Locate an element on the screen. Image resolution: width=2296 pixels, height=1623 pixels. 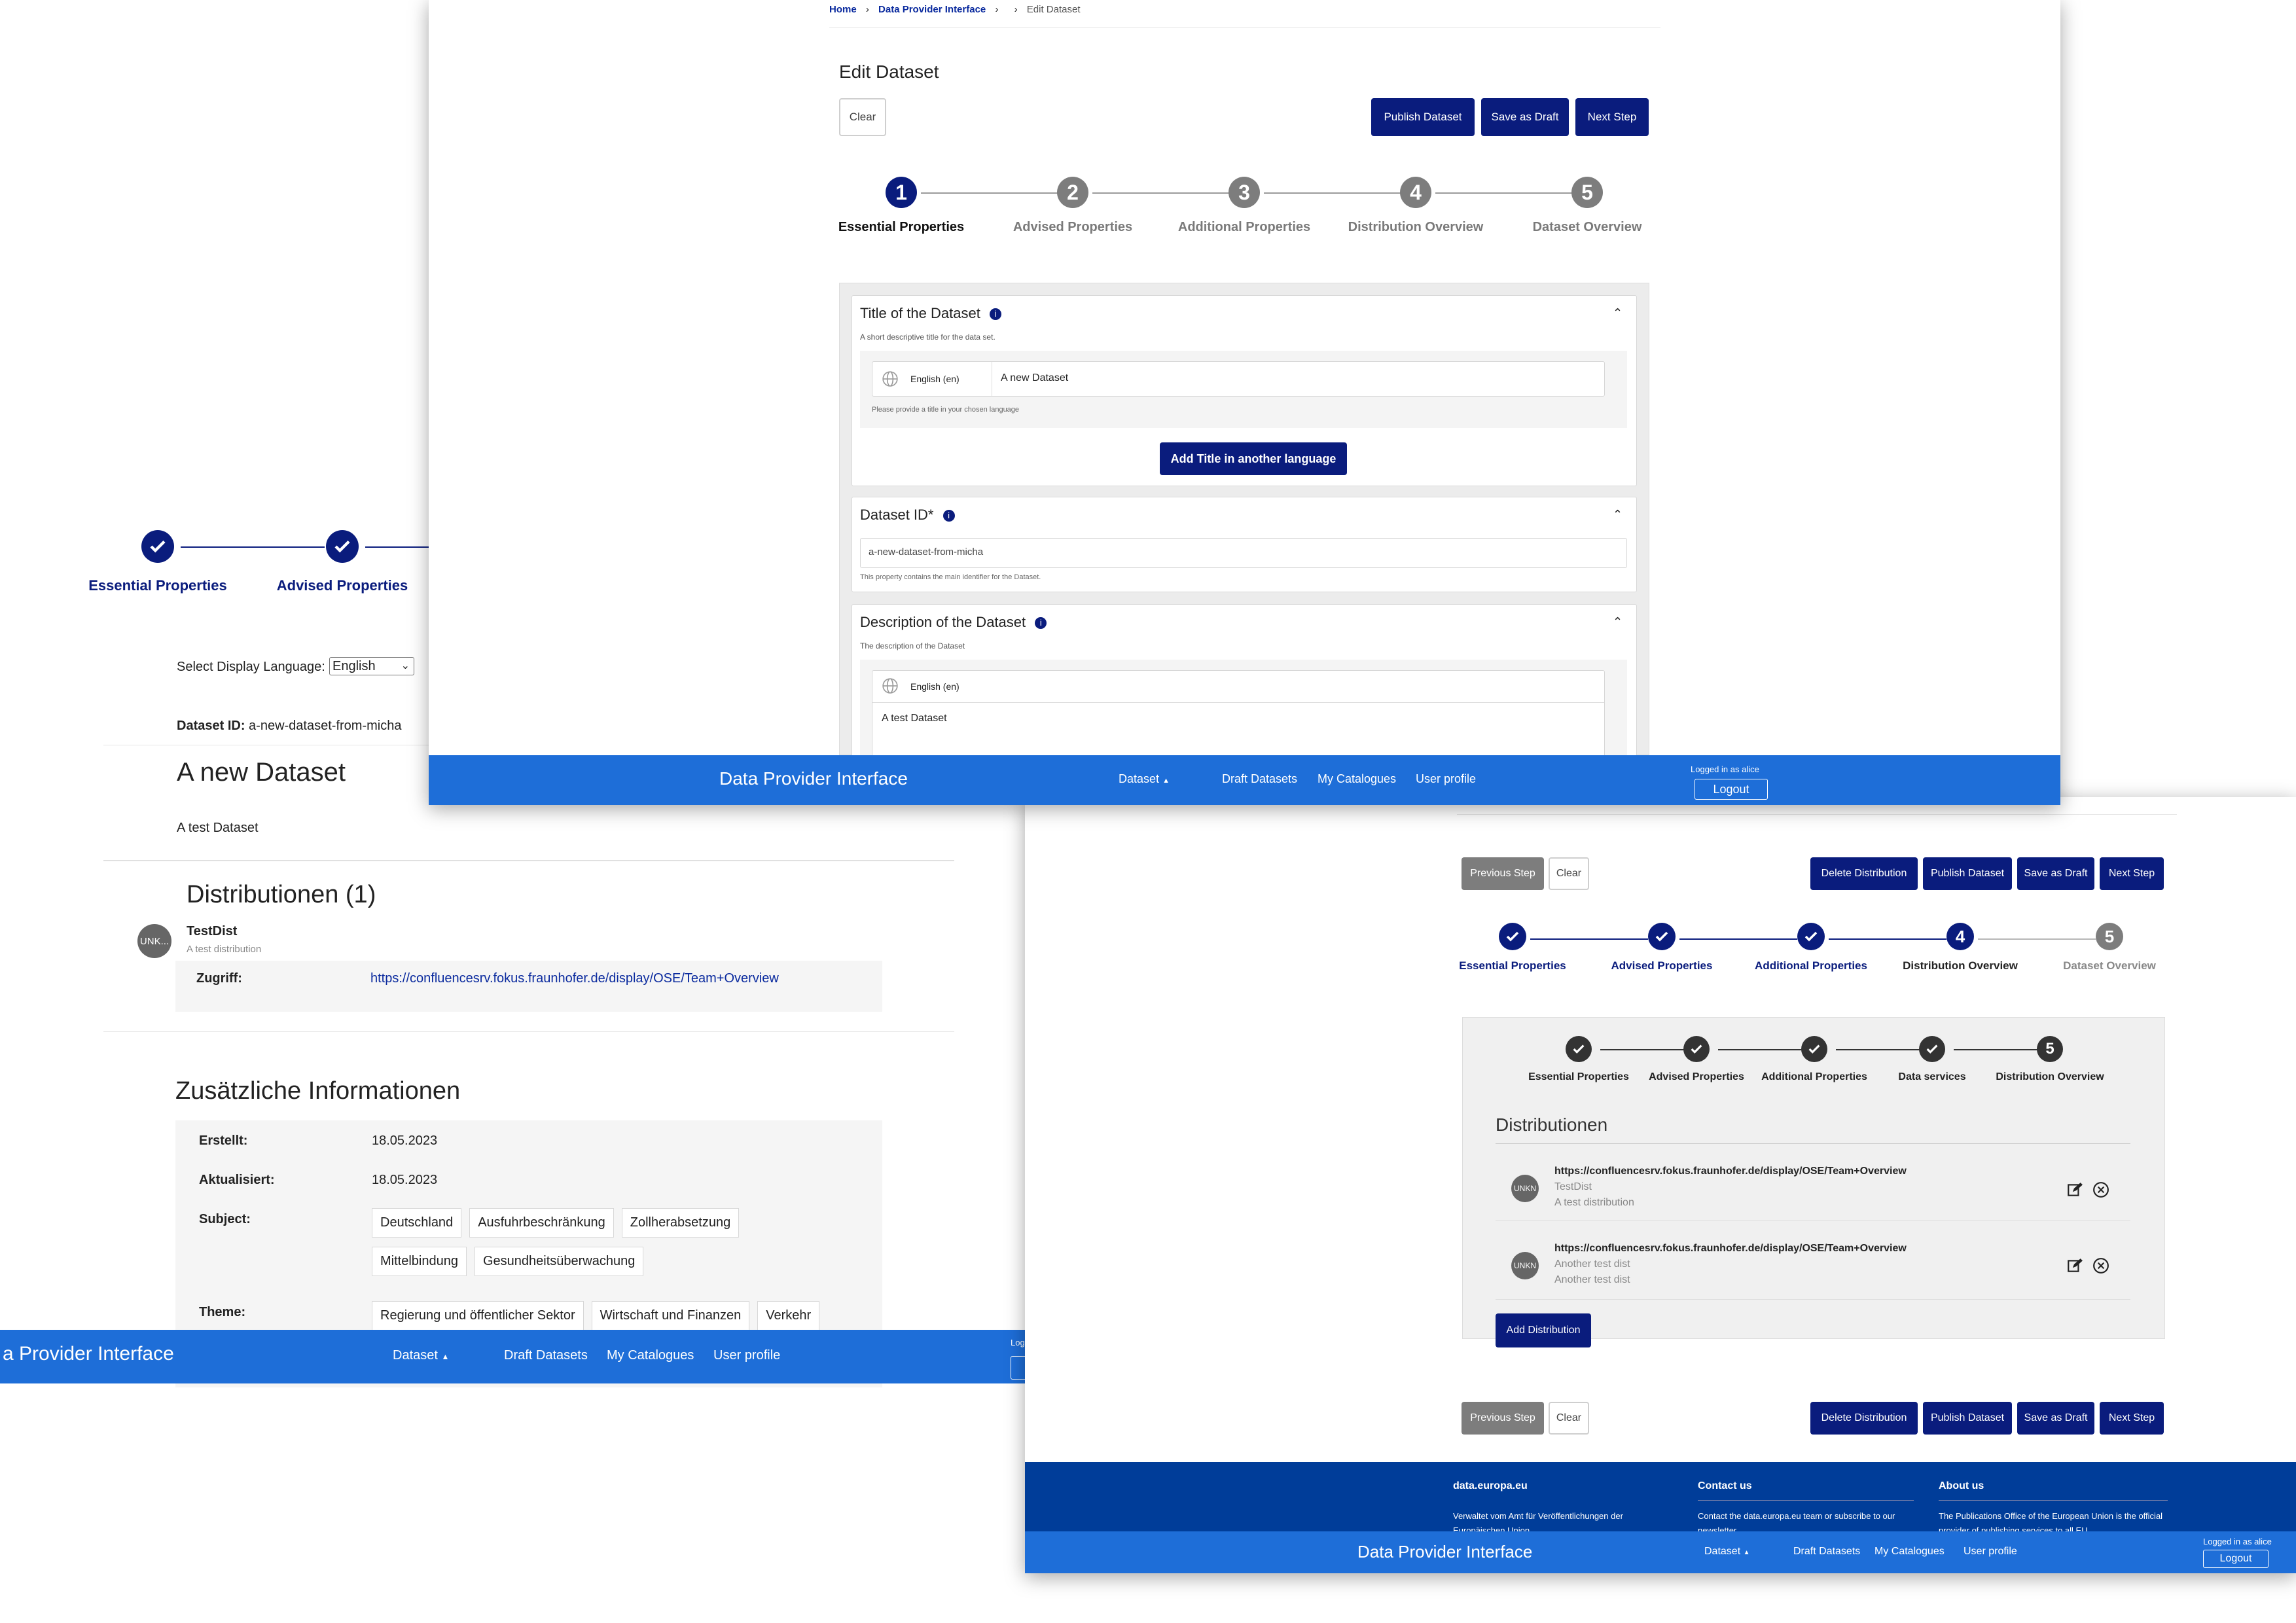
subject-chip: Deutschland is located at coordinates (417, 1223).